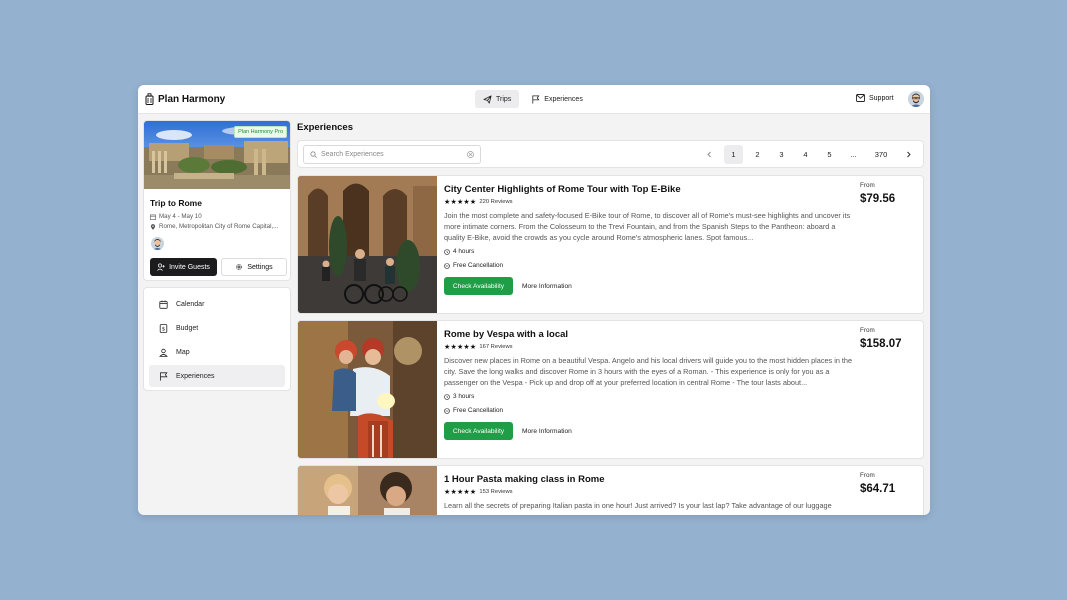  What do you see at coordinates (313, 154) in the screenshot?
I see `search-icon` at bounding box center [313, 154].